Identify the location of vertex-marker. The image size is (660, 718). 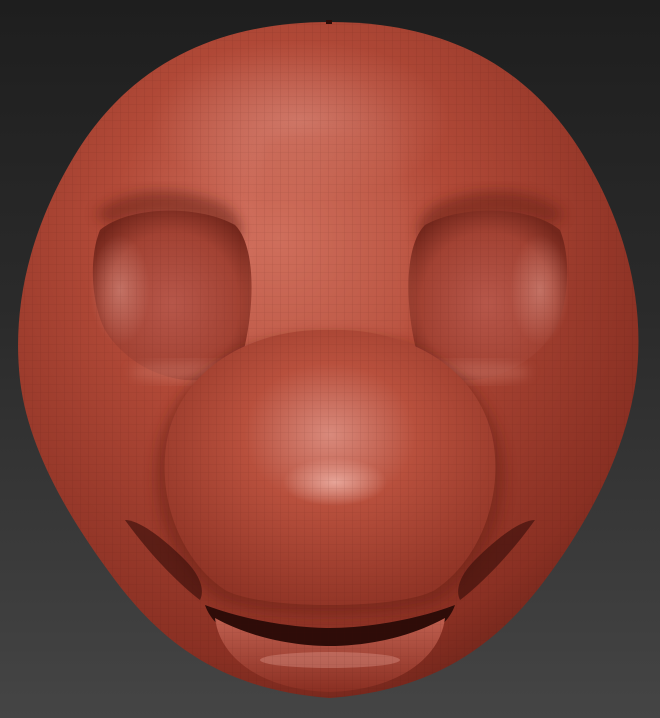
(329, 22).